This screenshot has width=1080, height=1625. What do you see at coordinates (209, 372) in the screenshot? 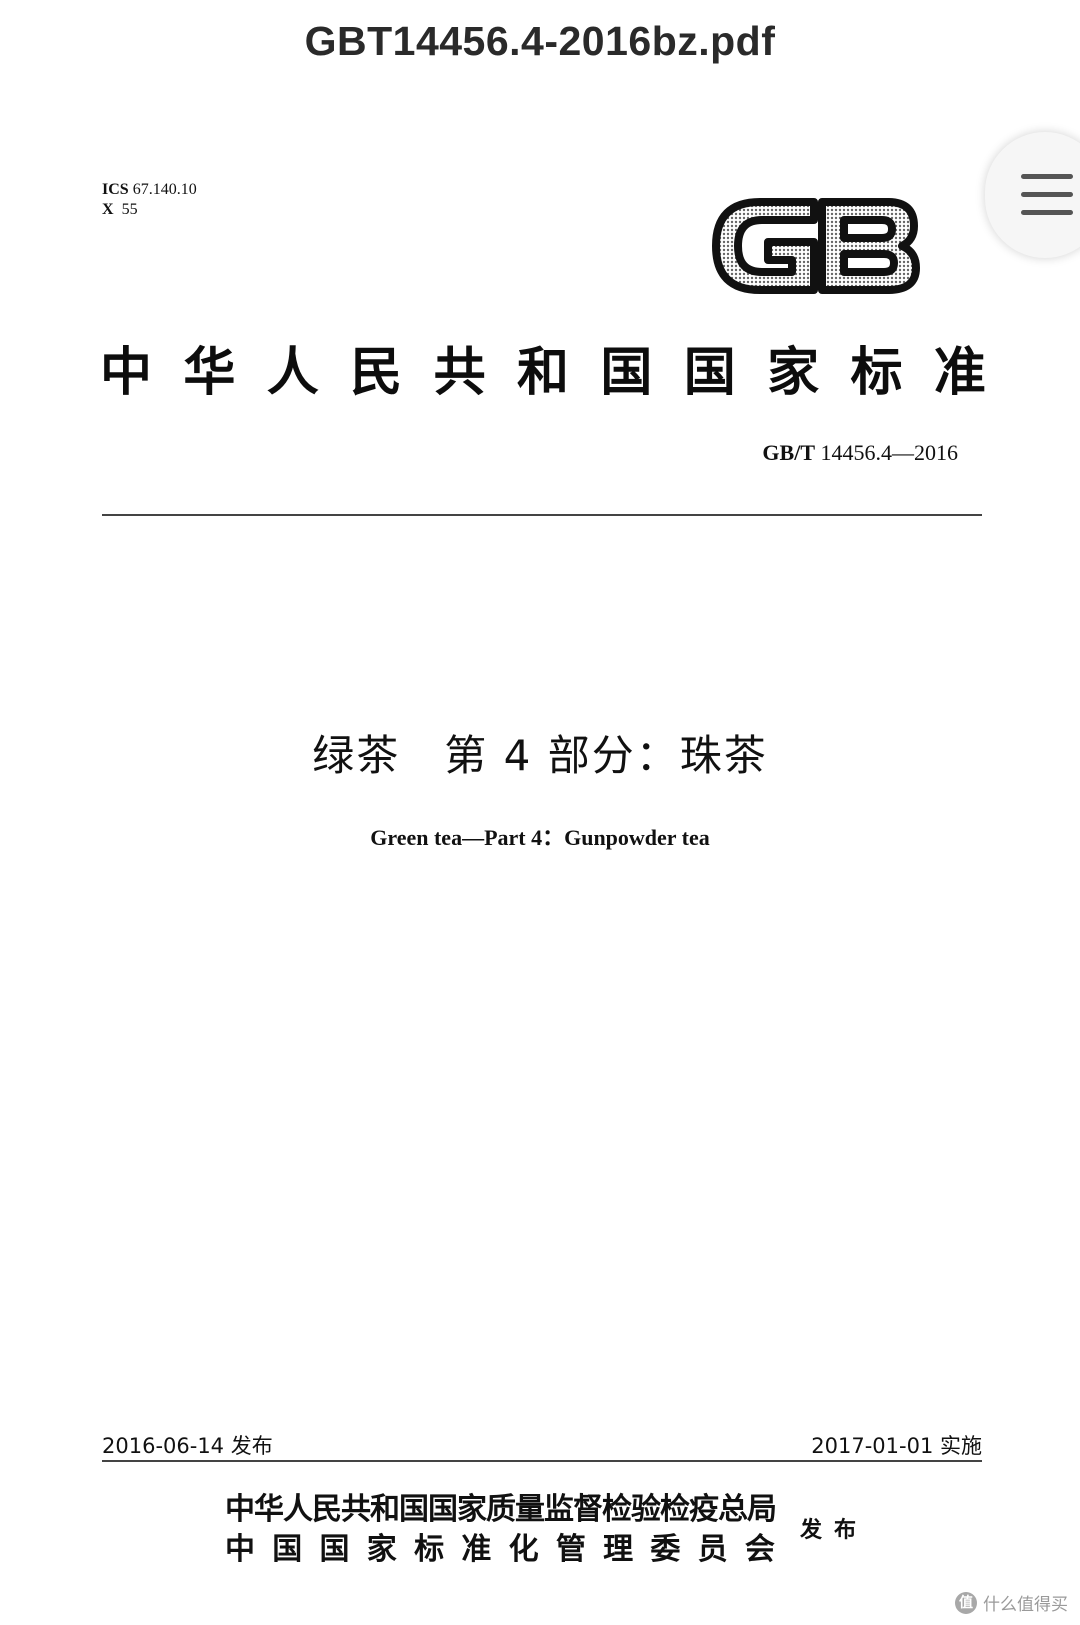
I see `title-char: 华` at bounding box center [209, 372].